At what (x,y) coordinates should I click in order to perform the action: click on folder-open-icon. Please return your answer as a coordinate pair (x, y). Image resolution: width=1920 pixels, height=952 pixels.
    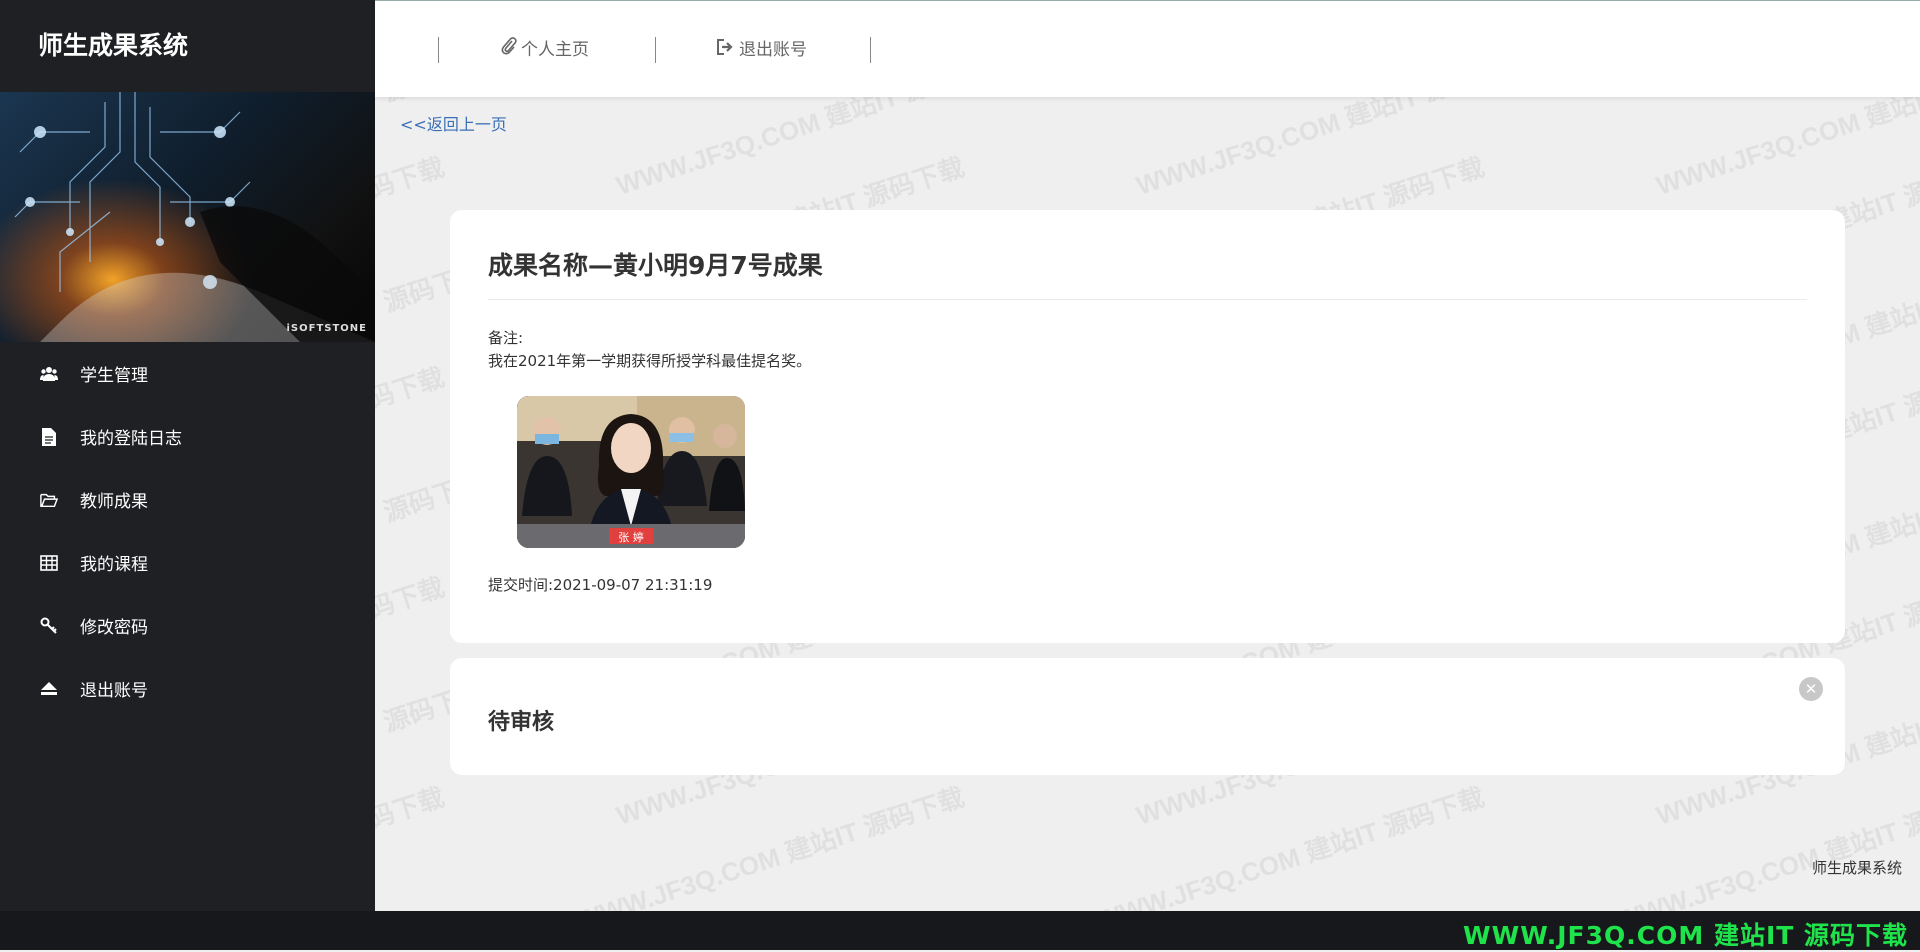
    Looking at the image, I should click on (49, 500).